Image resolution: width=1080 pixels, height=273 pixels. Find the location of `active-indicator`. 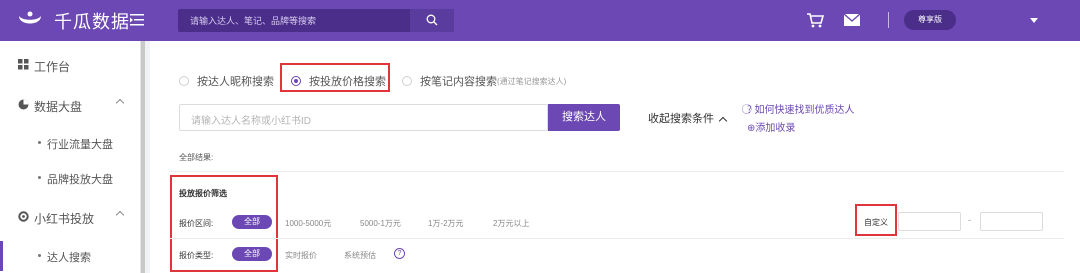

active-indicator is located at coordinates (1, 256).